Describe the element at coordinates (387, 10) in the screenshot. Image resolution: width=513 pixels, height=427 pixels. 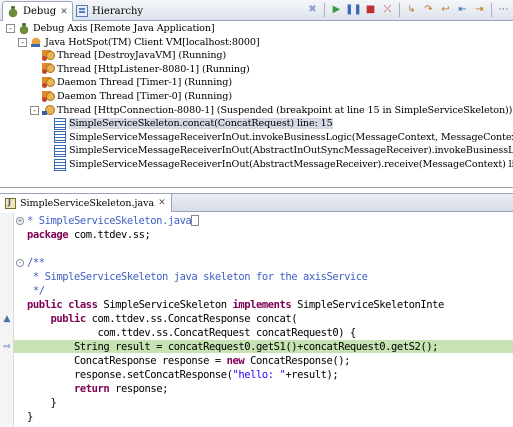
I see `disconnect-button: ⤫` at that location.